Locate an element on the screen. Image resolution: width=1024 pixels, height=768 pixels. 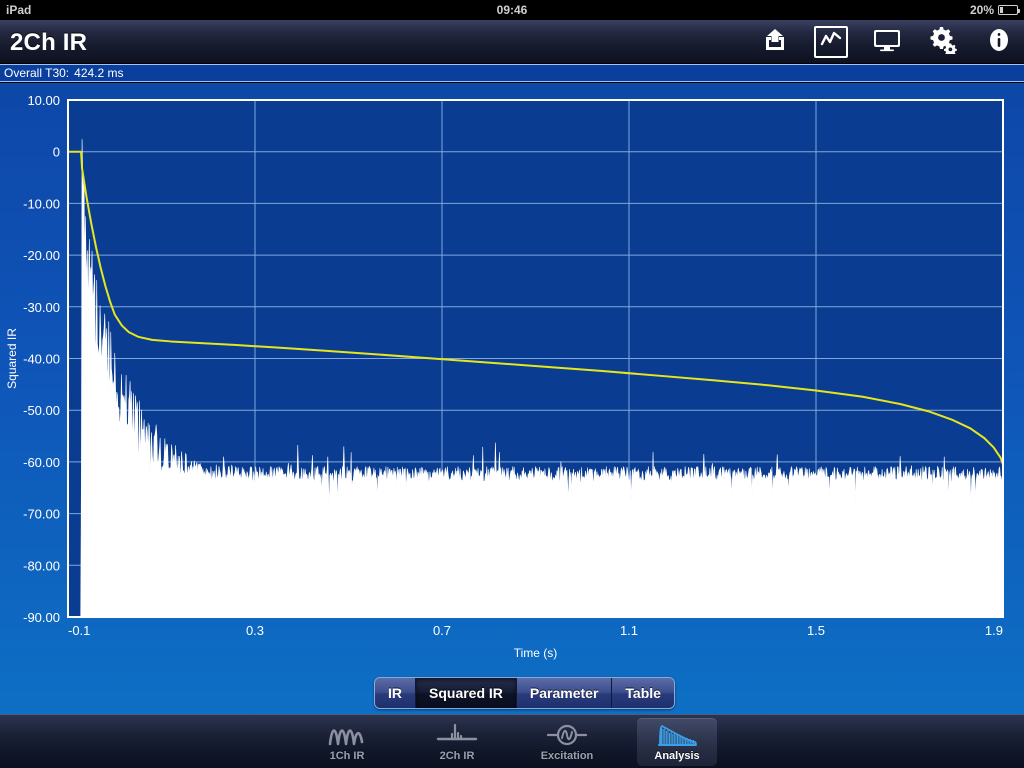
chart-icon is located at coordinates (831, 42).